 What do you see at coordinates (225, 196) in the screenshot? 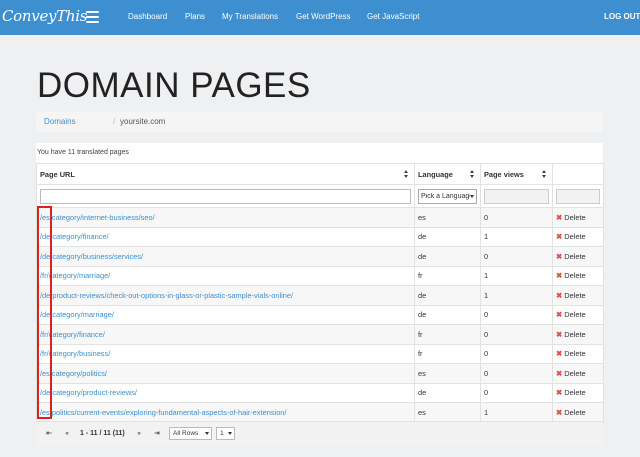
I see `url-filter-input` at bounding box center [225, 196].